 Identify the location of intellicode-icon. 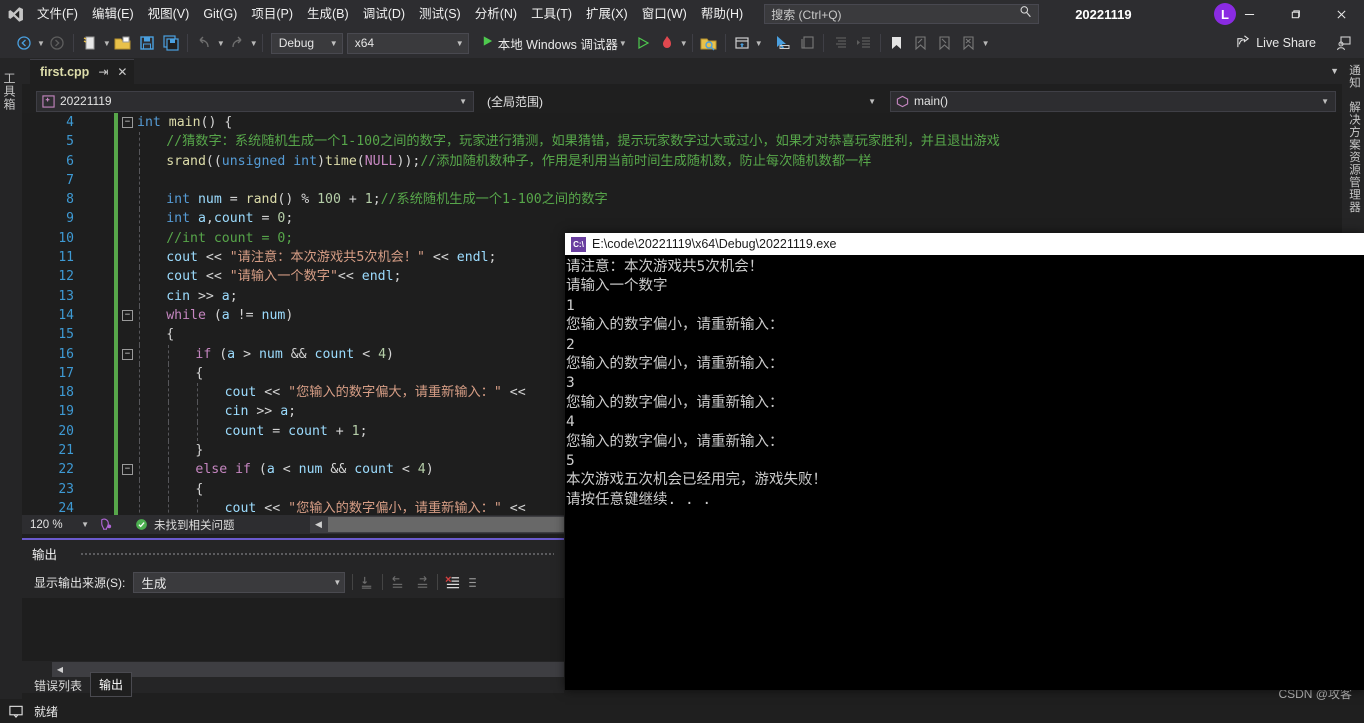
(105, 524).